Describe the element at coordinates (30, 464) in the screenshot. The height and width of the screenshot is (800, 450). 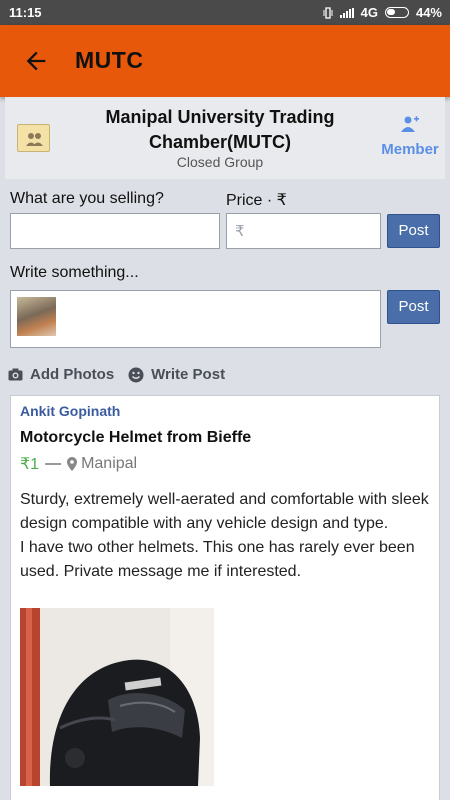
I see `post-price: ₹1` at that location.